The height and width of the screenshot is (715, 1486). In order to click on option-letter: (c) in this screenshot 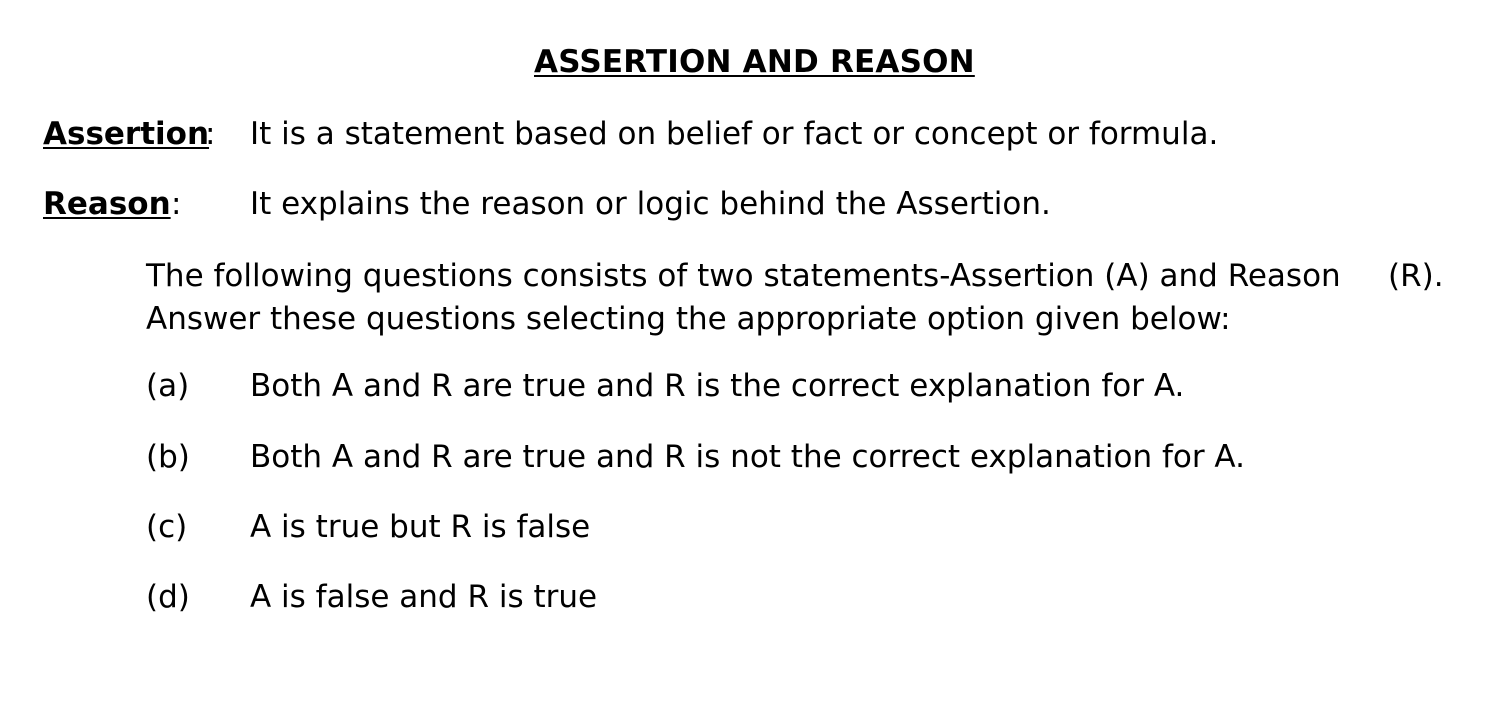, I will do `click(167, 527)`.